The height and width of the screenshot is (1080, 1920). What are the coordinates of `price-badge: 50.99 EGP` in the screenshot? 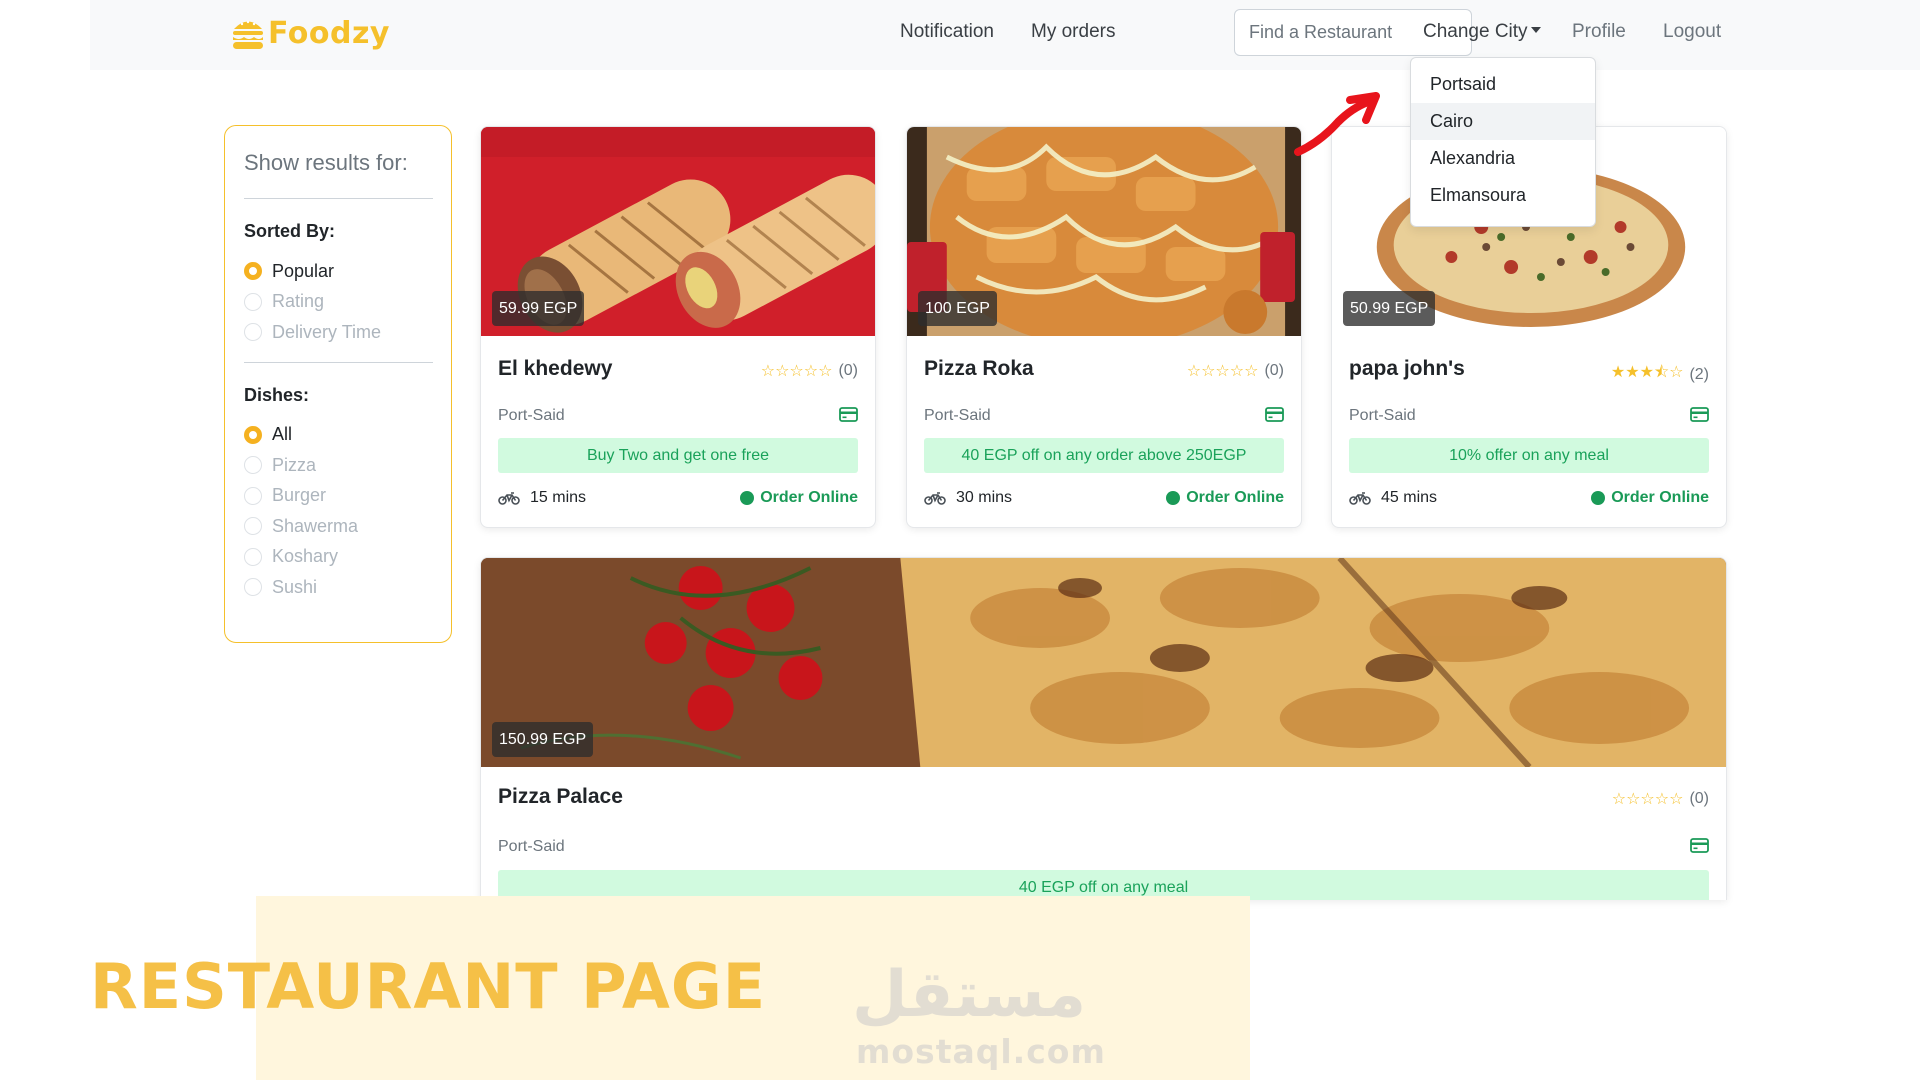 It's located at (1389, 308).